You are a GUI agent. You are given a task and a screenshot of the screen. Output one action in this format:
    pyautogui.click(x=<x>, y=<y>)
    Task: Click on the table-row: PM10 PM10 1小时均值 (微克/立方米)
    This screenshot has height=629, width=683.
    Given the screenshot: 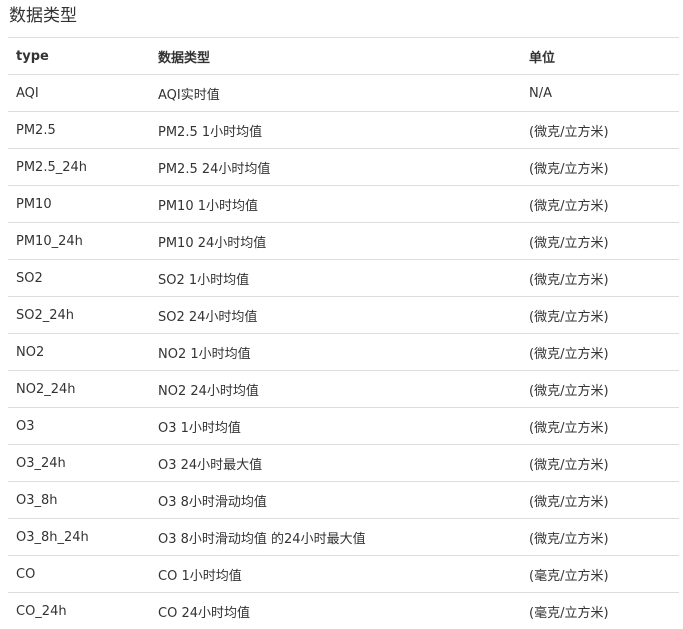 What is the action you would take?
    pyautogui.click(x=343, y=204)
    